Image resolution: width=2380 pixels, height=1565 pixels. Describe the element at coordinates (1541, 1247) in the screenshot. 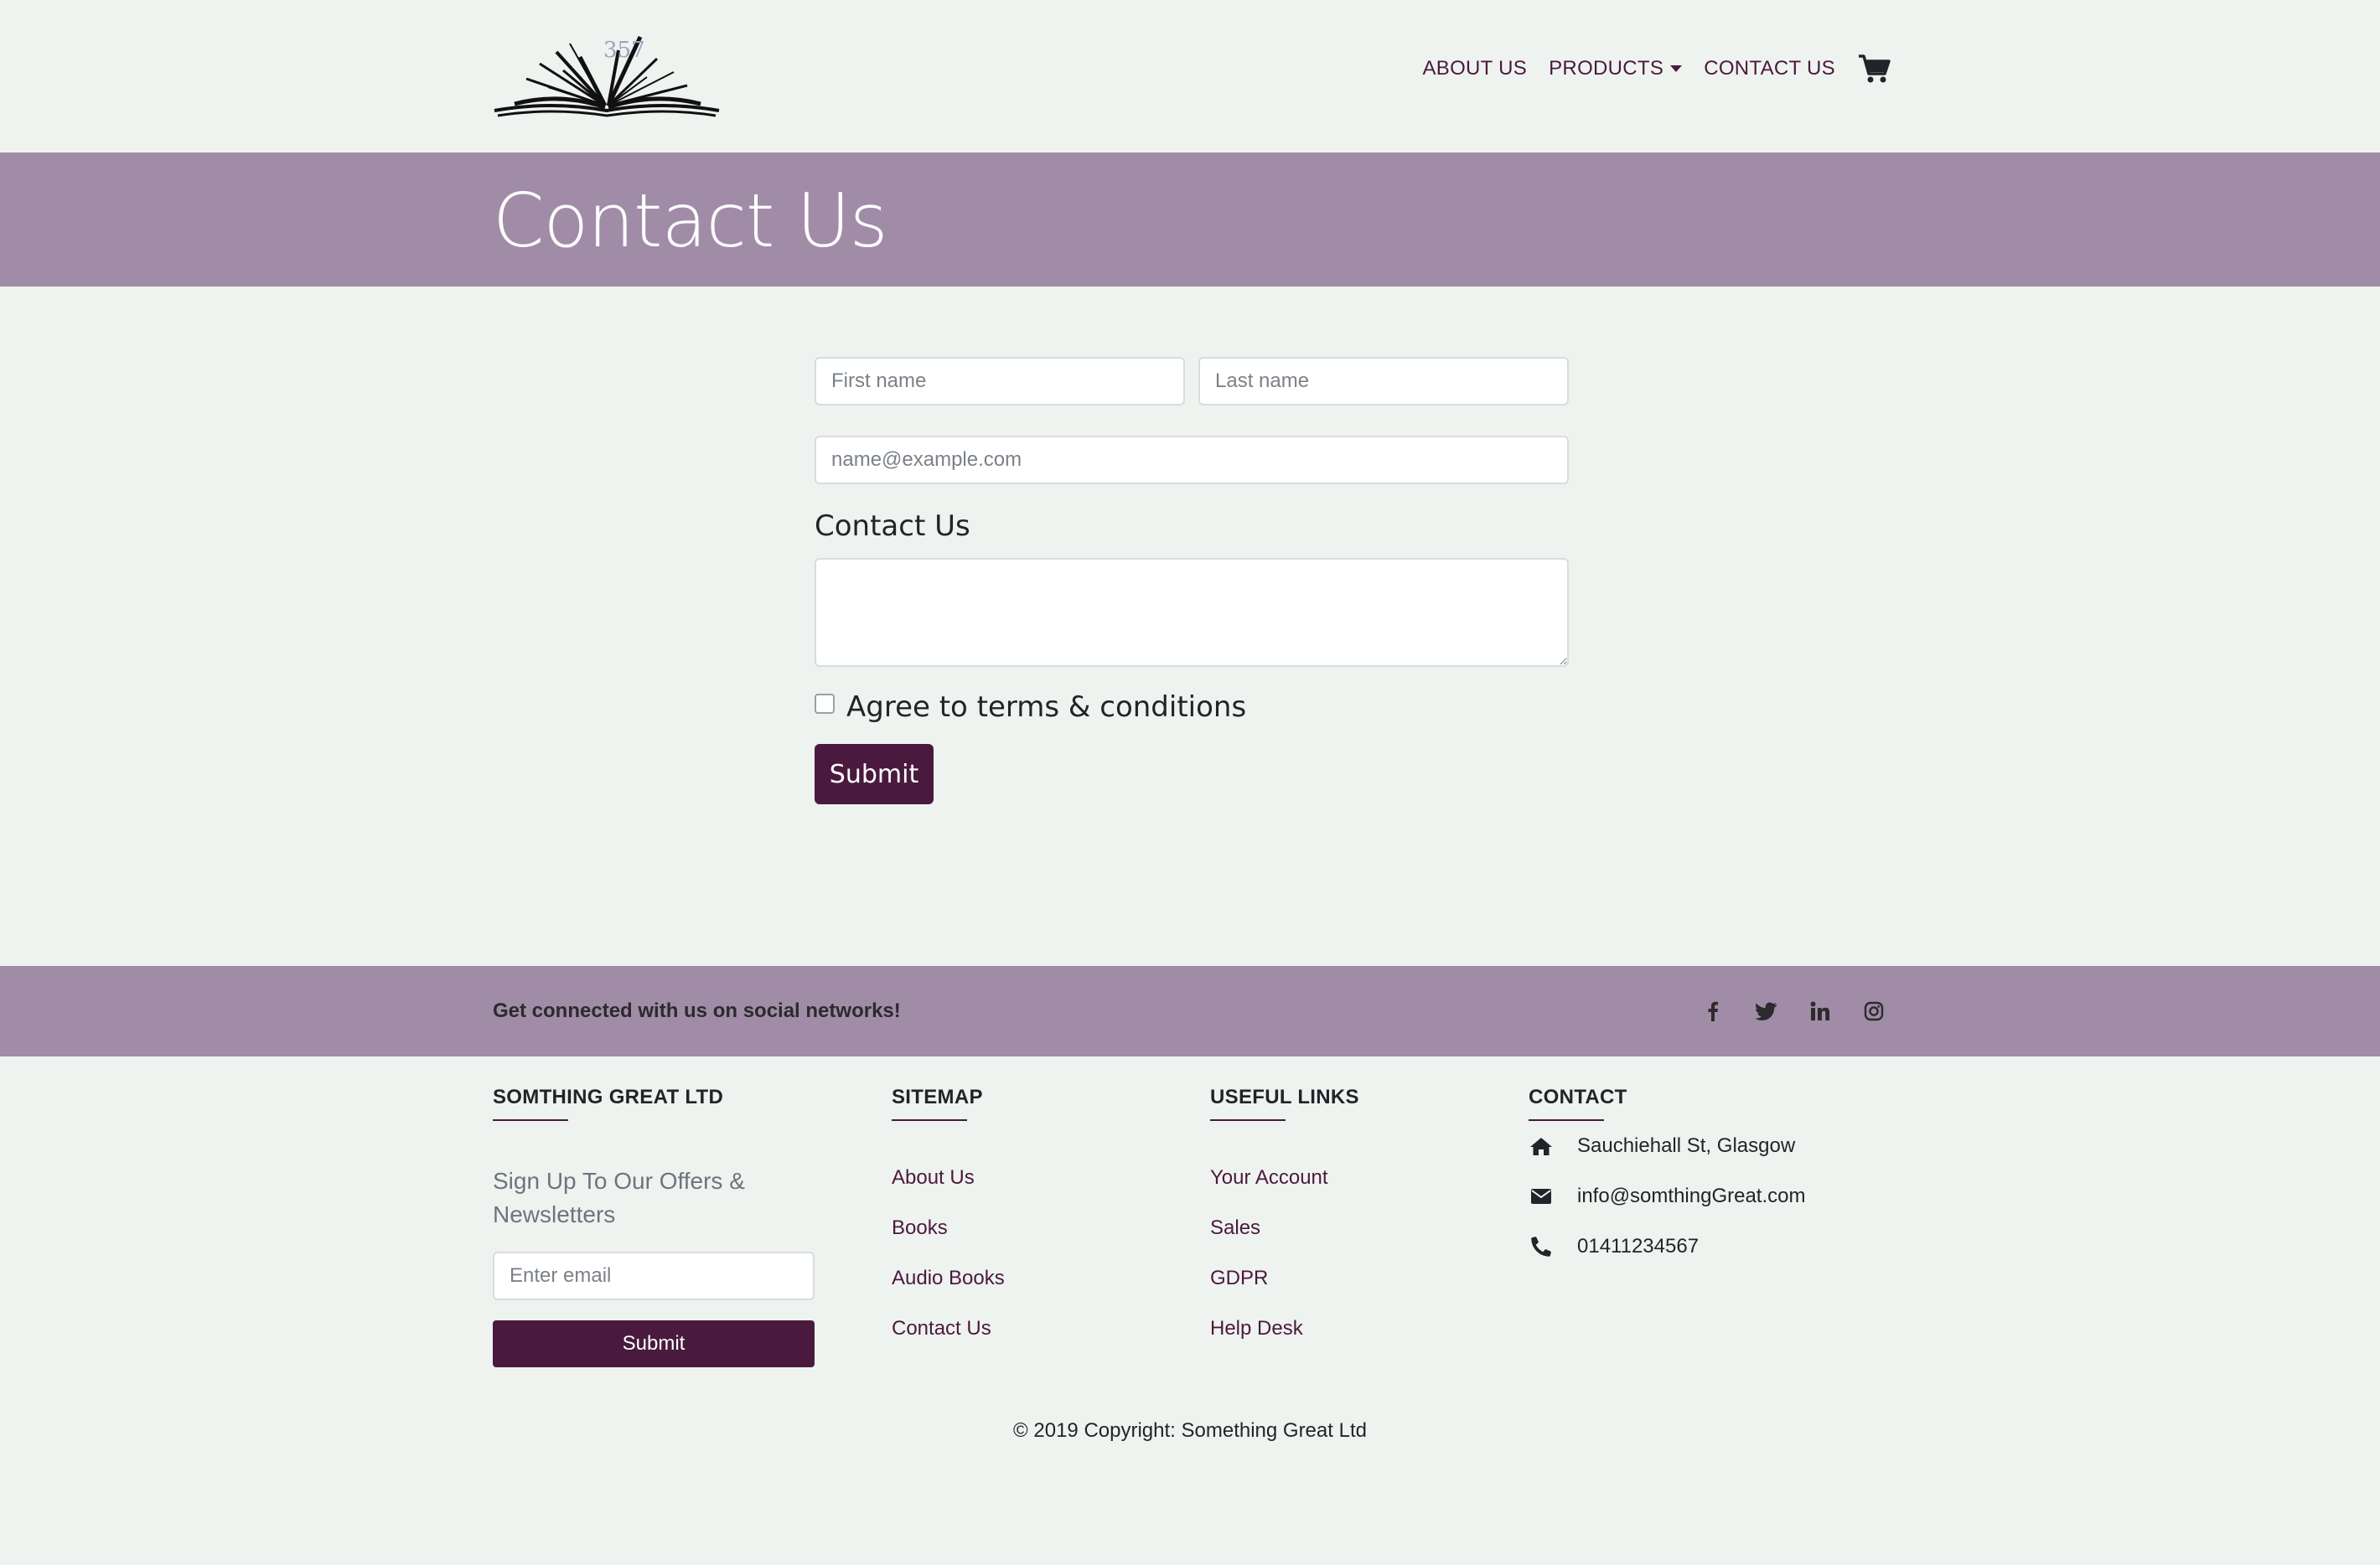

I see `phone-icon` at that location.